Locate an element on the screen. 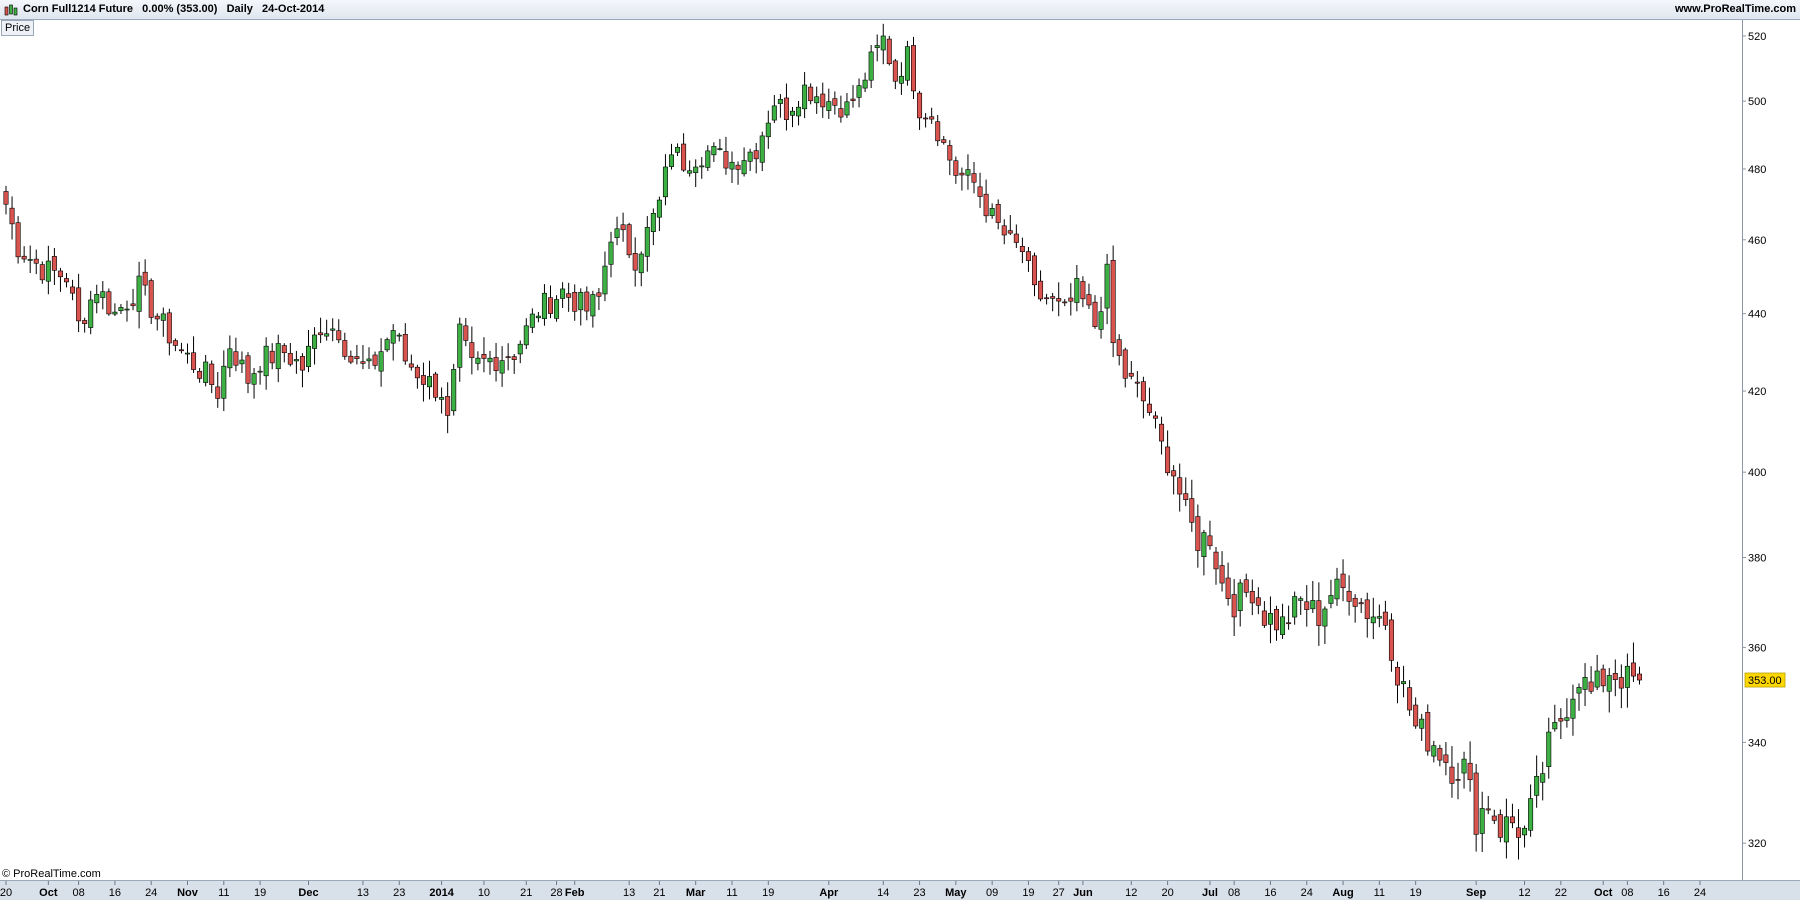 This screenshot has height=904, width=1800. y-tick-label: 460 is located at coordinates (1757, 241).